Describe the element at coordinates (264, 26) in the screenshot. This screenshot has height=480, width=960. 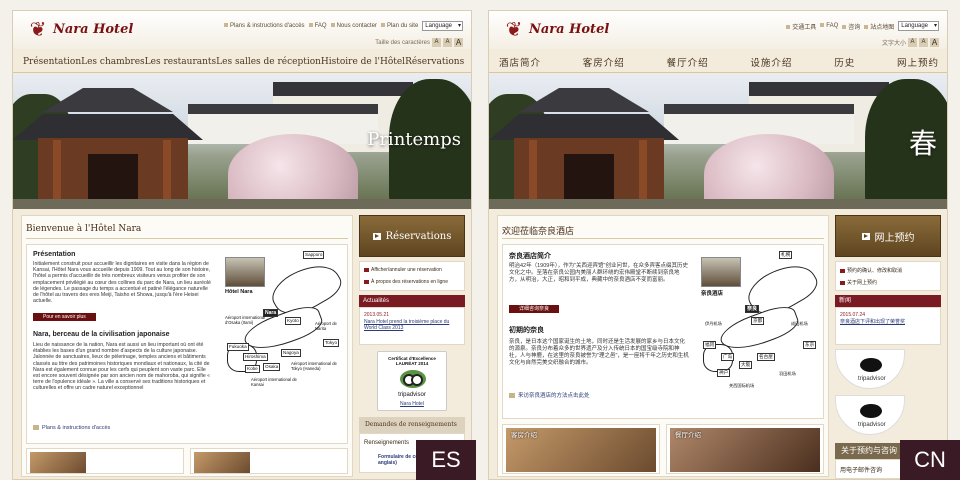
I see `toplink-access: Plans & instructions d'accès` at that location.